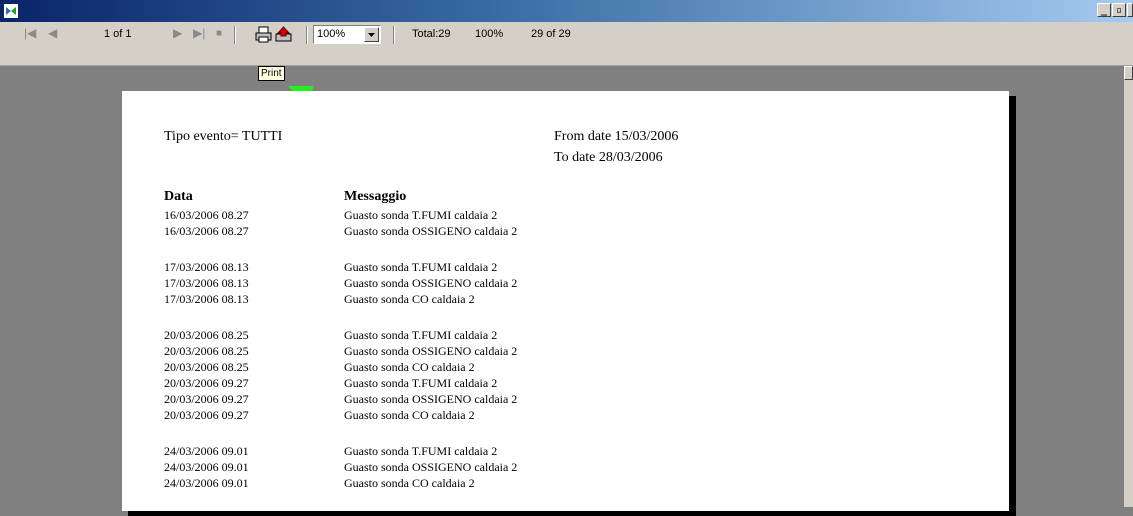 This screenshot has width=1133, height=516. Describe the element at coordinates (118, 34) in the screenshot. I see `page-indicator: 1 of 1` at that location.